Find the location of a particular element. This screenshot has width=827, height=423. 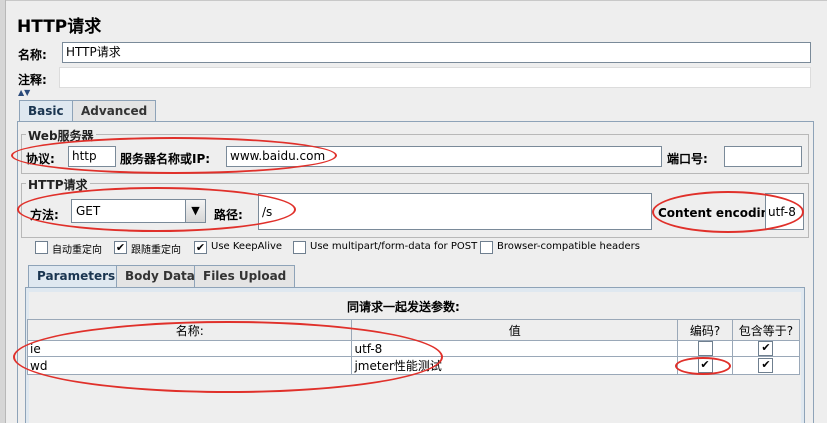

table-row: wd jmeter性能测试 ✔ ✔ is located at coordinates (413, 365).